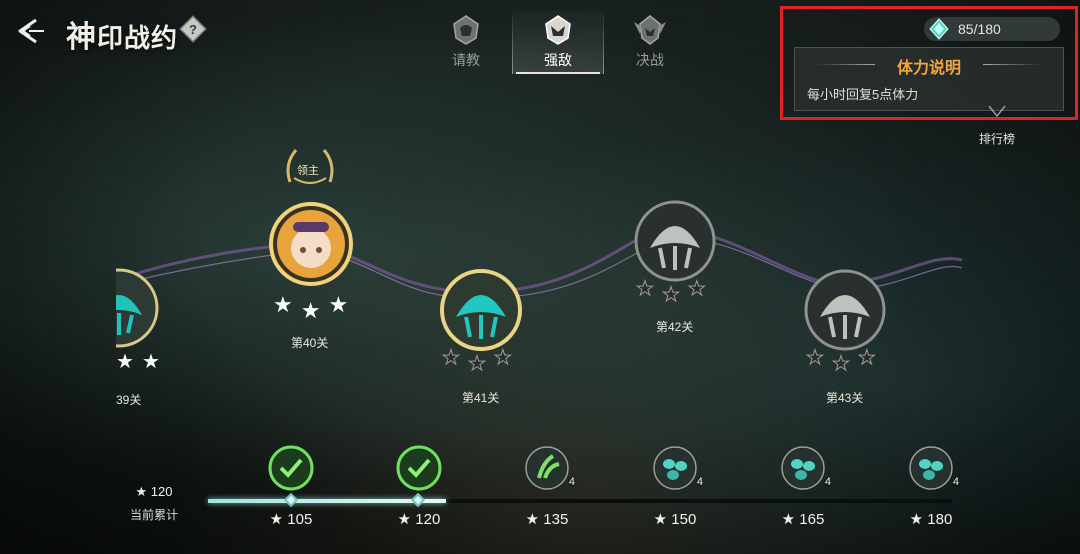 This screenshot has width=1080, height=554. I want to click on tab-juezhan: 决战, so click(650, 42).